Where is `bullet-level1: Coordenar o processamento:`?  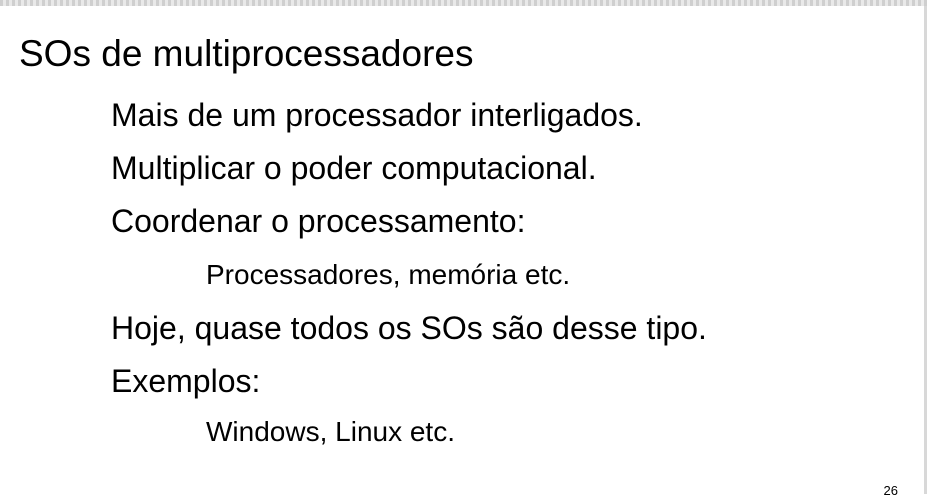 bullet-level1: Coordenar o processamento: is located at coordinates (318, 221).